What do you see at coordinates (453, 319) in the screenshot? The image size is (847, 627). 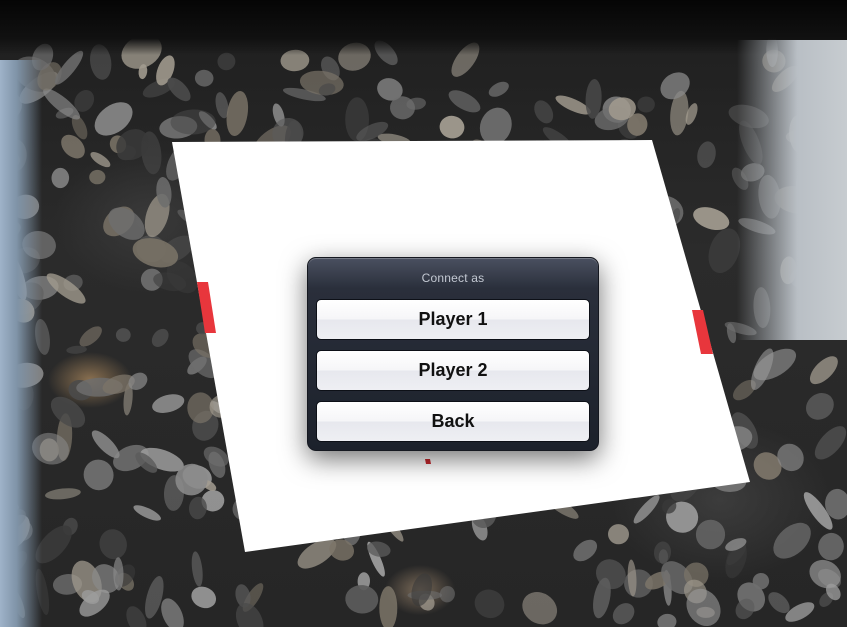 I see `player-1-button: Player 1` at bounding box center [453, 319].